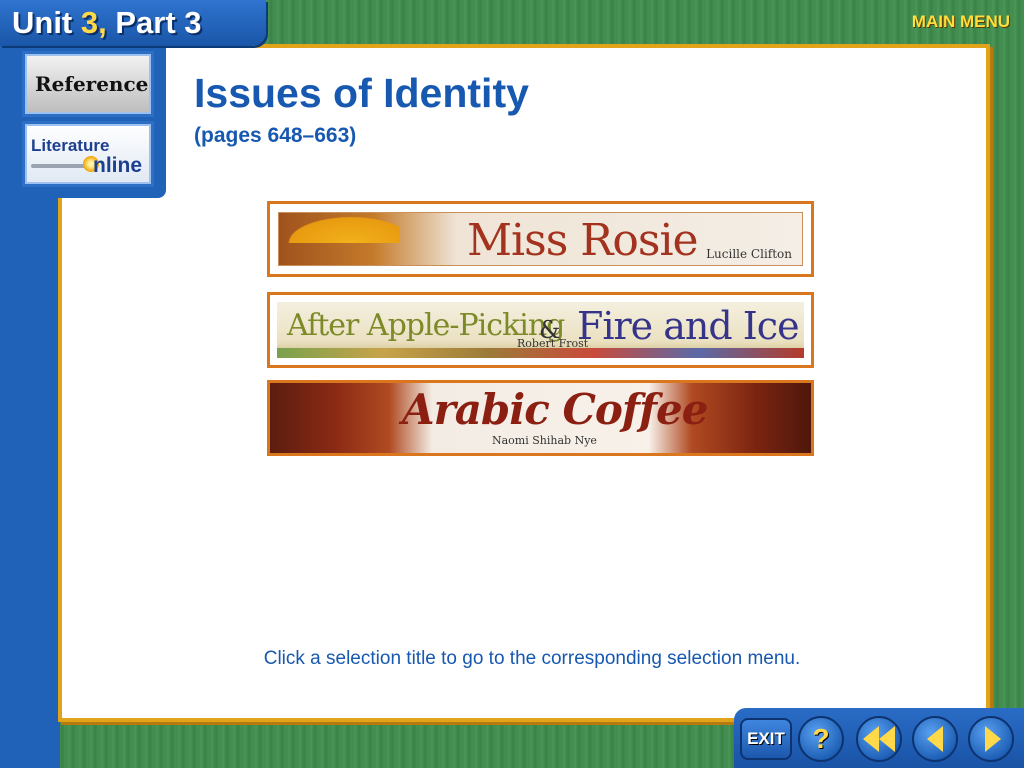  I want to click on back-to-start-icon, so click(879, 739).